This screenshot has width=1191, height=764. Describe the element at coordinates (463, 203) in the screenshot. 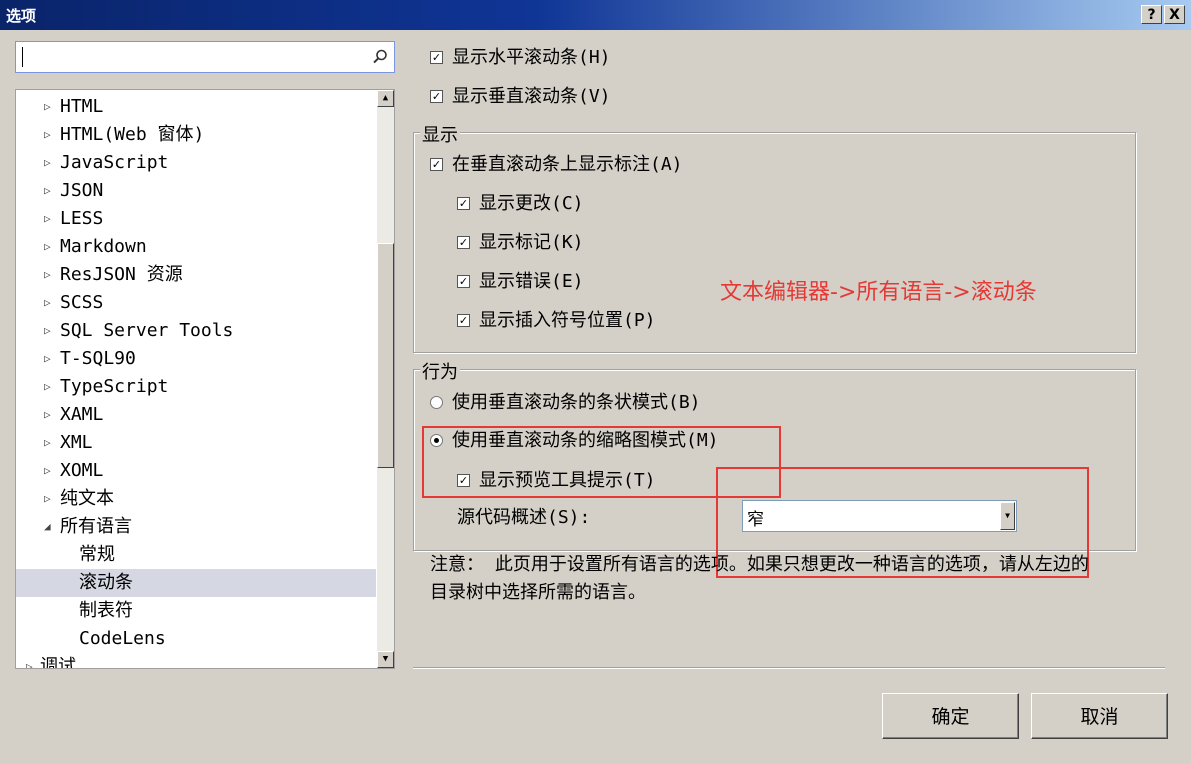

I see `show-changes-checkbox: ✓` at that location.